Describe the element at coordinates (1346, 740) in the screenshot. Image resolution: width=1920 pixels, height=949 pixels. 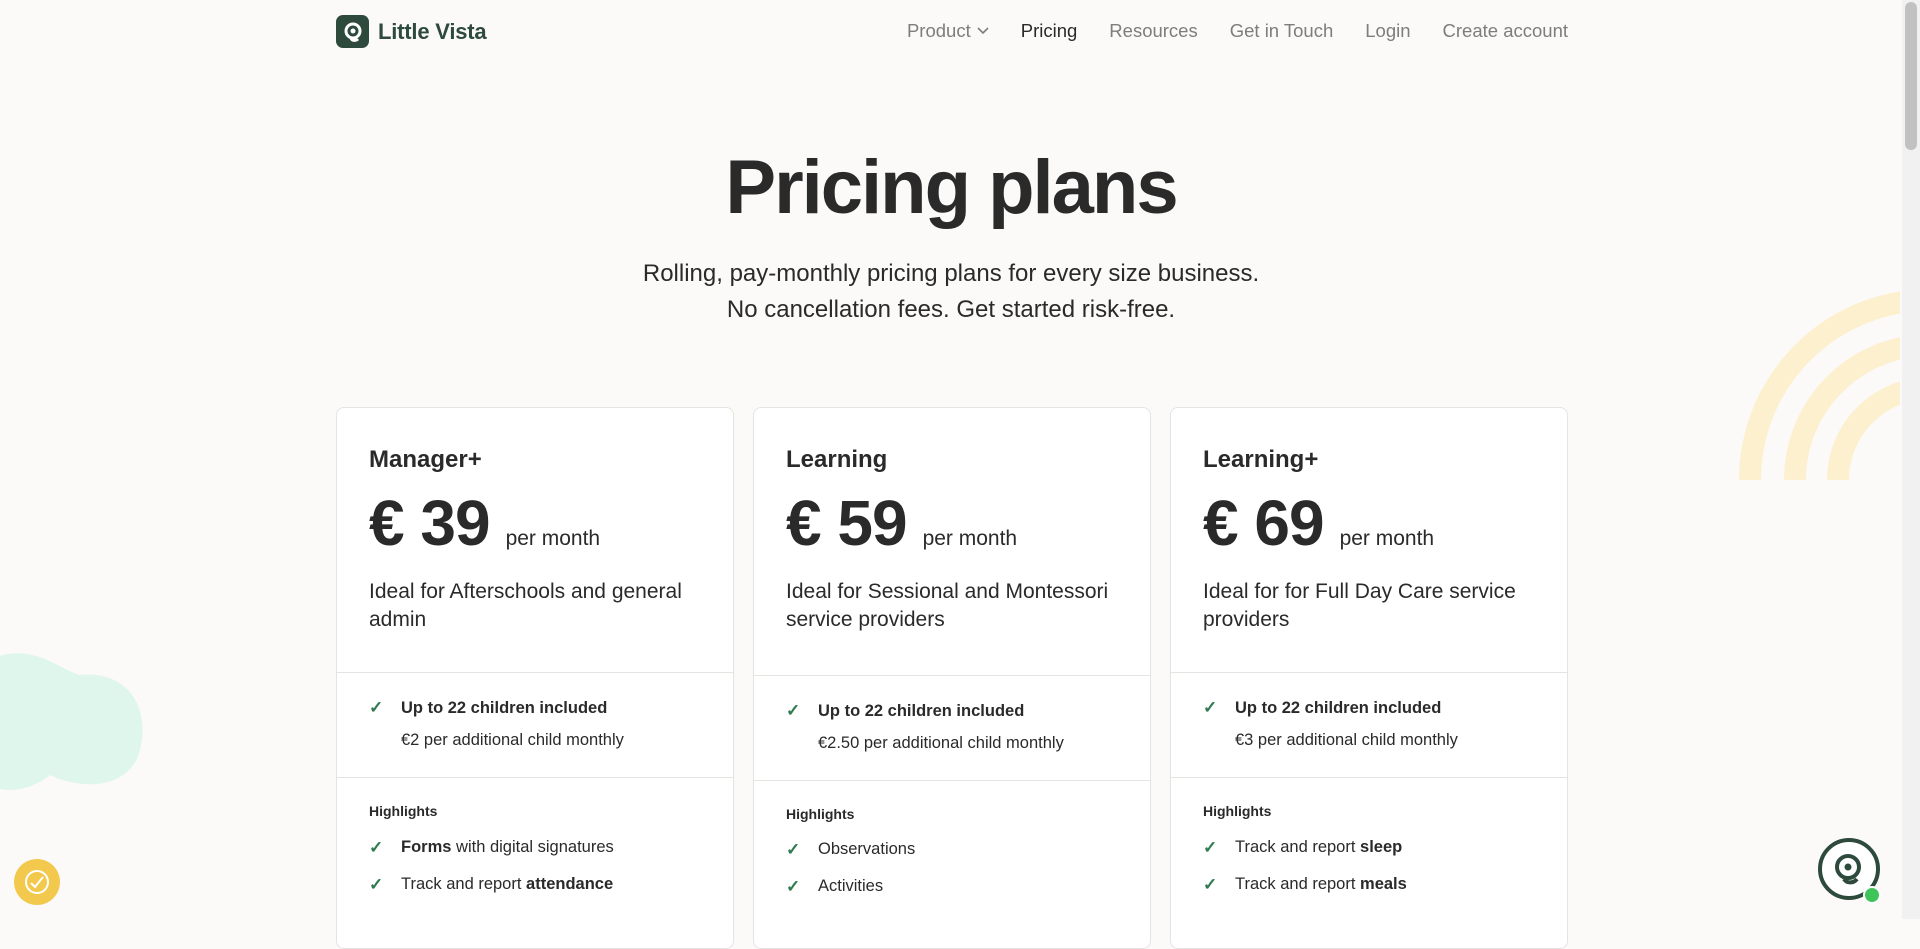
I see `additional-child-price: €3 per additional child monthly` at that location.